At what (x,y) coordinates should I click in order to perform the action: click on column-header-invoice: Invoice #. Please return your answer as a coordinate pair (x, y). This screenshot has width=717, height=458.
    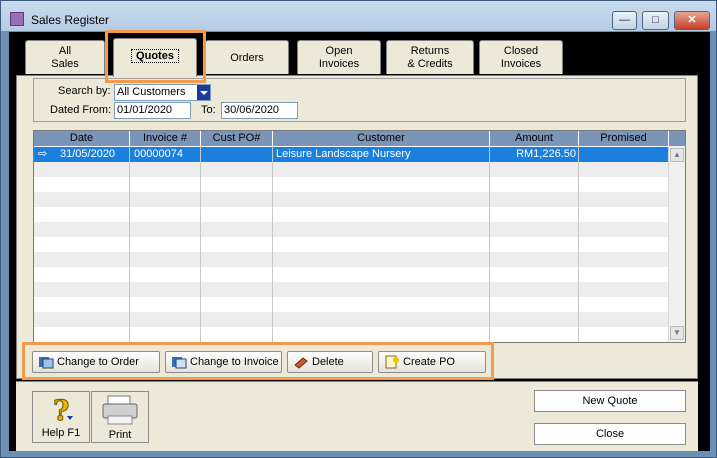
    Looking at the image, I should click on (165, 138).